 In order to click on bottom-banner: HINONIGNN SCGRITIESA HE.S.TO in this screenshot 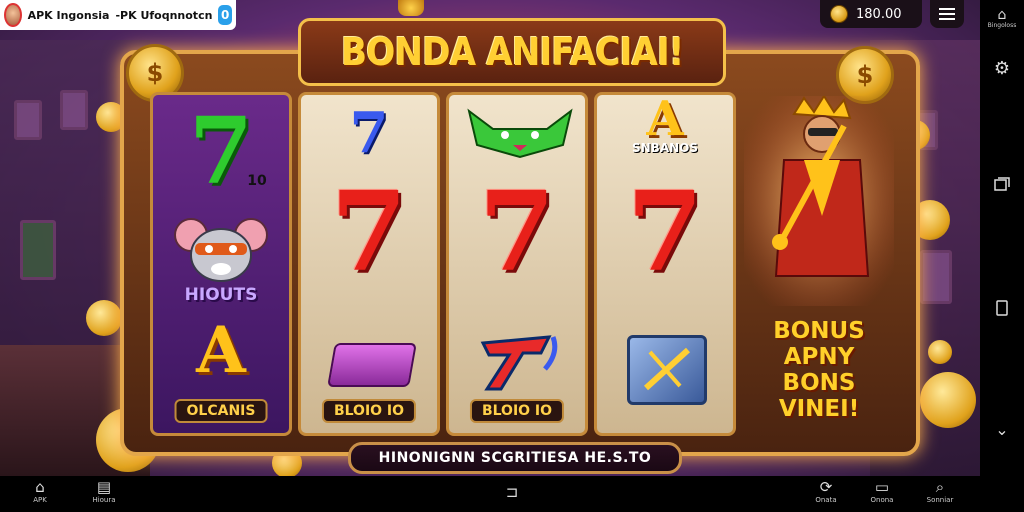, I will do `click(515, 458)`.